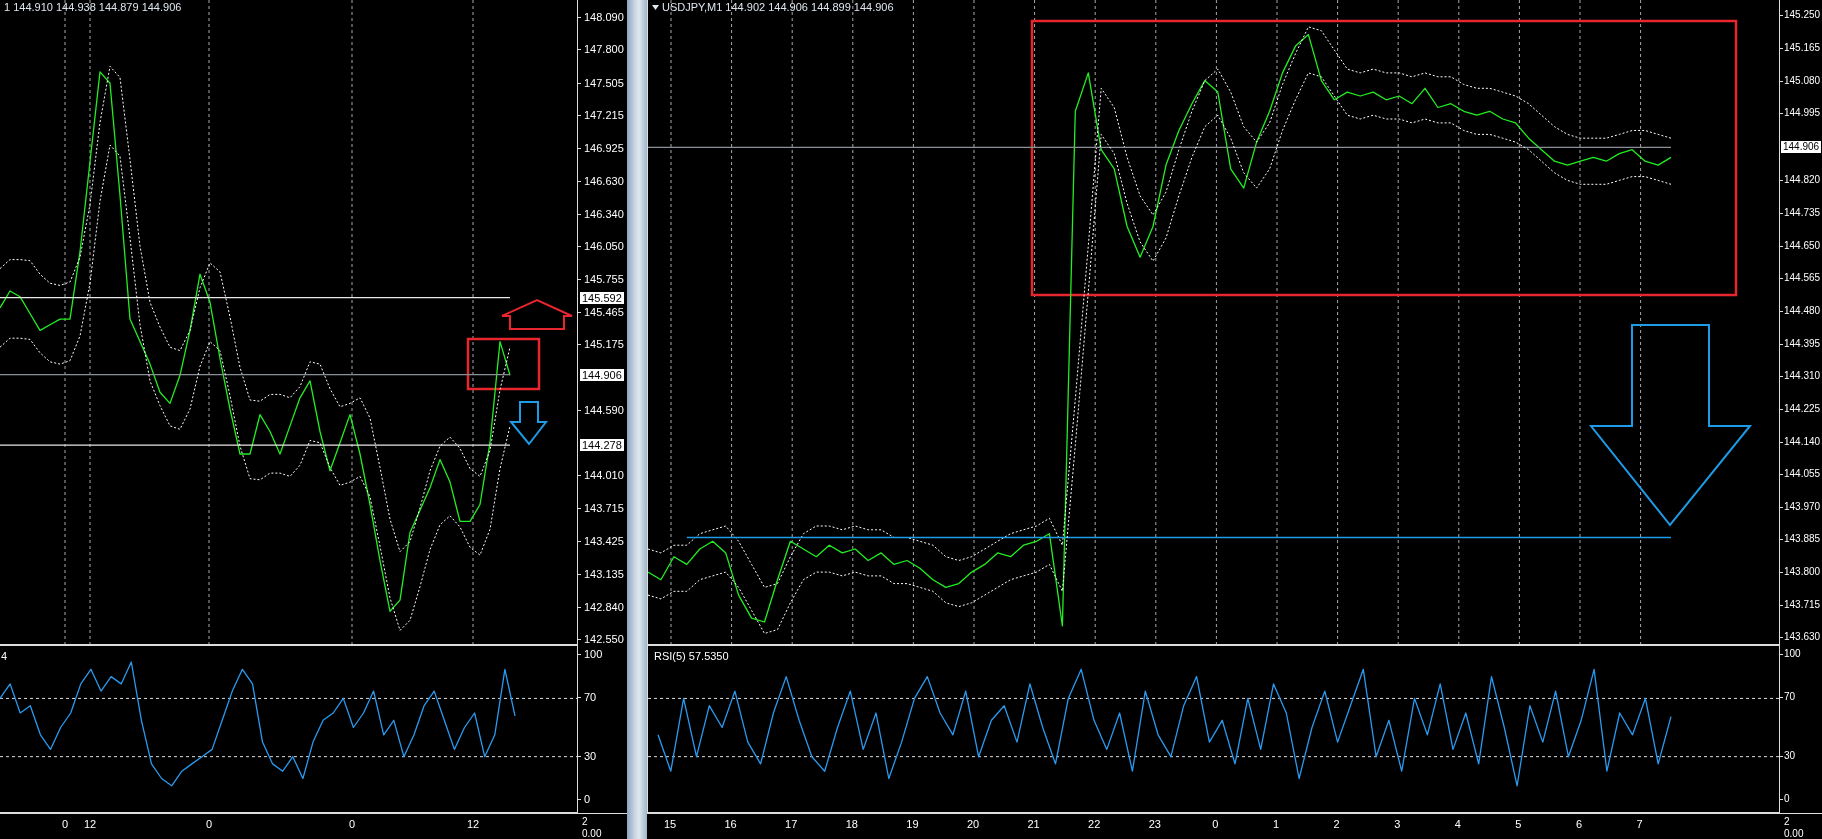 The width and height of the screenshot is (1822, 839). Describe the element at coordinates (1802, 474) in the screenshot. I see `price-axis-label: 144.055` at that location.